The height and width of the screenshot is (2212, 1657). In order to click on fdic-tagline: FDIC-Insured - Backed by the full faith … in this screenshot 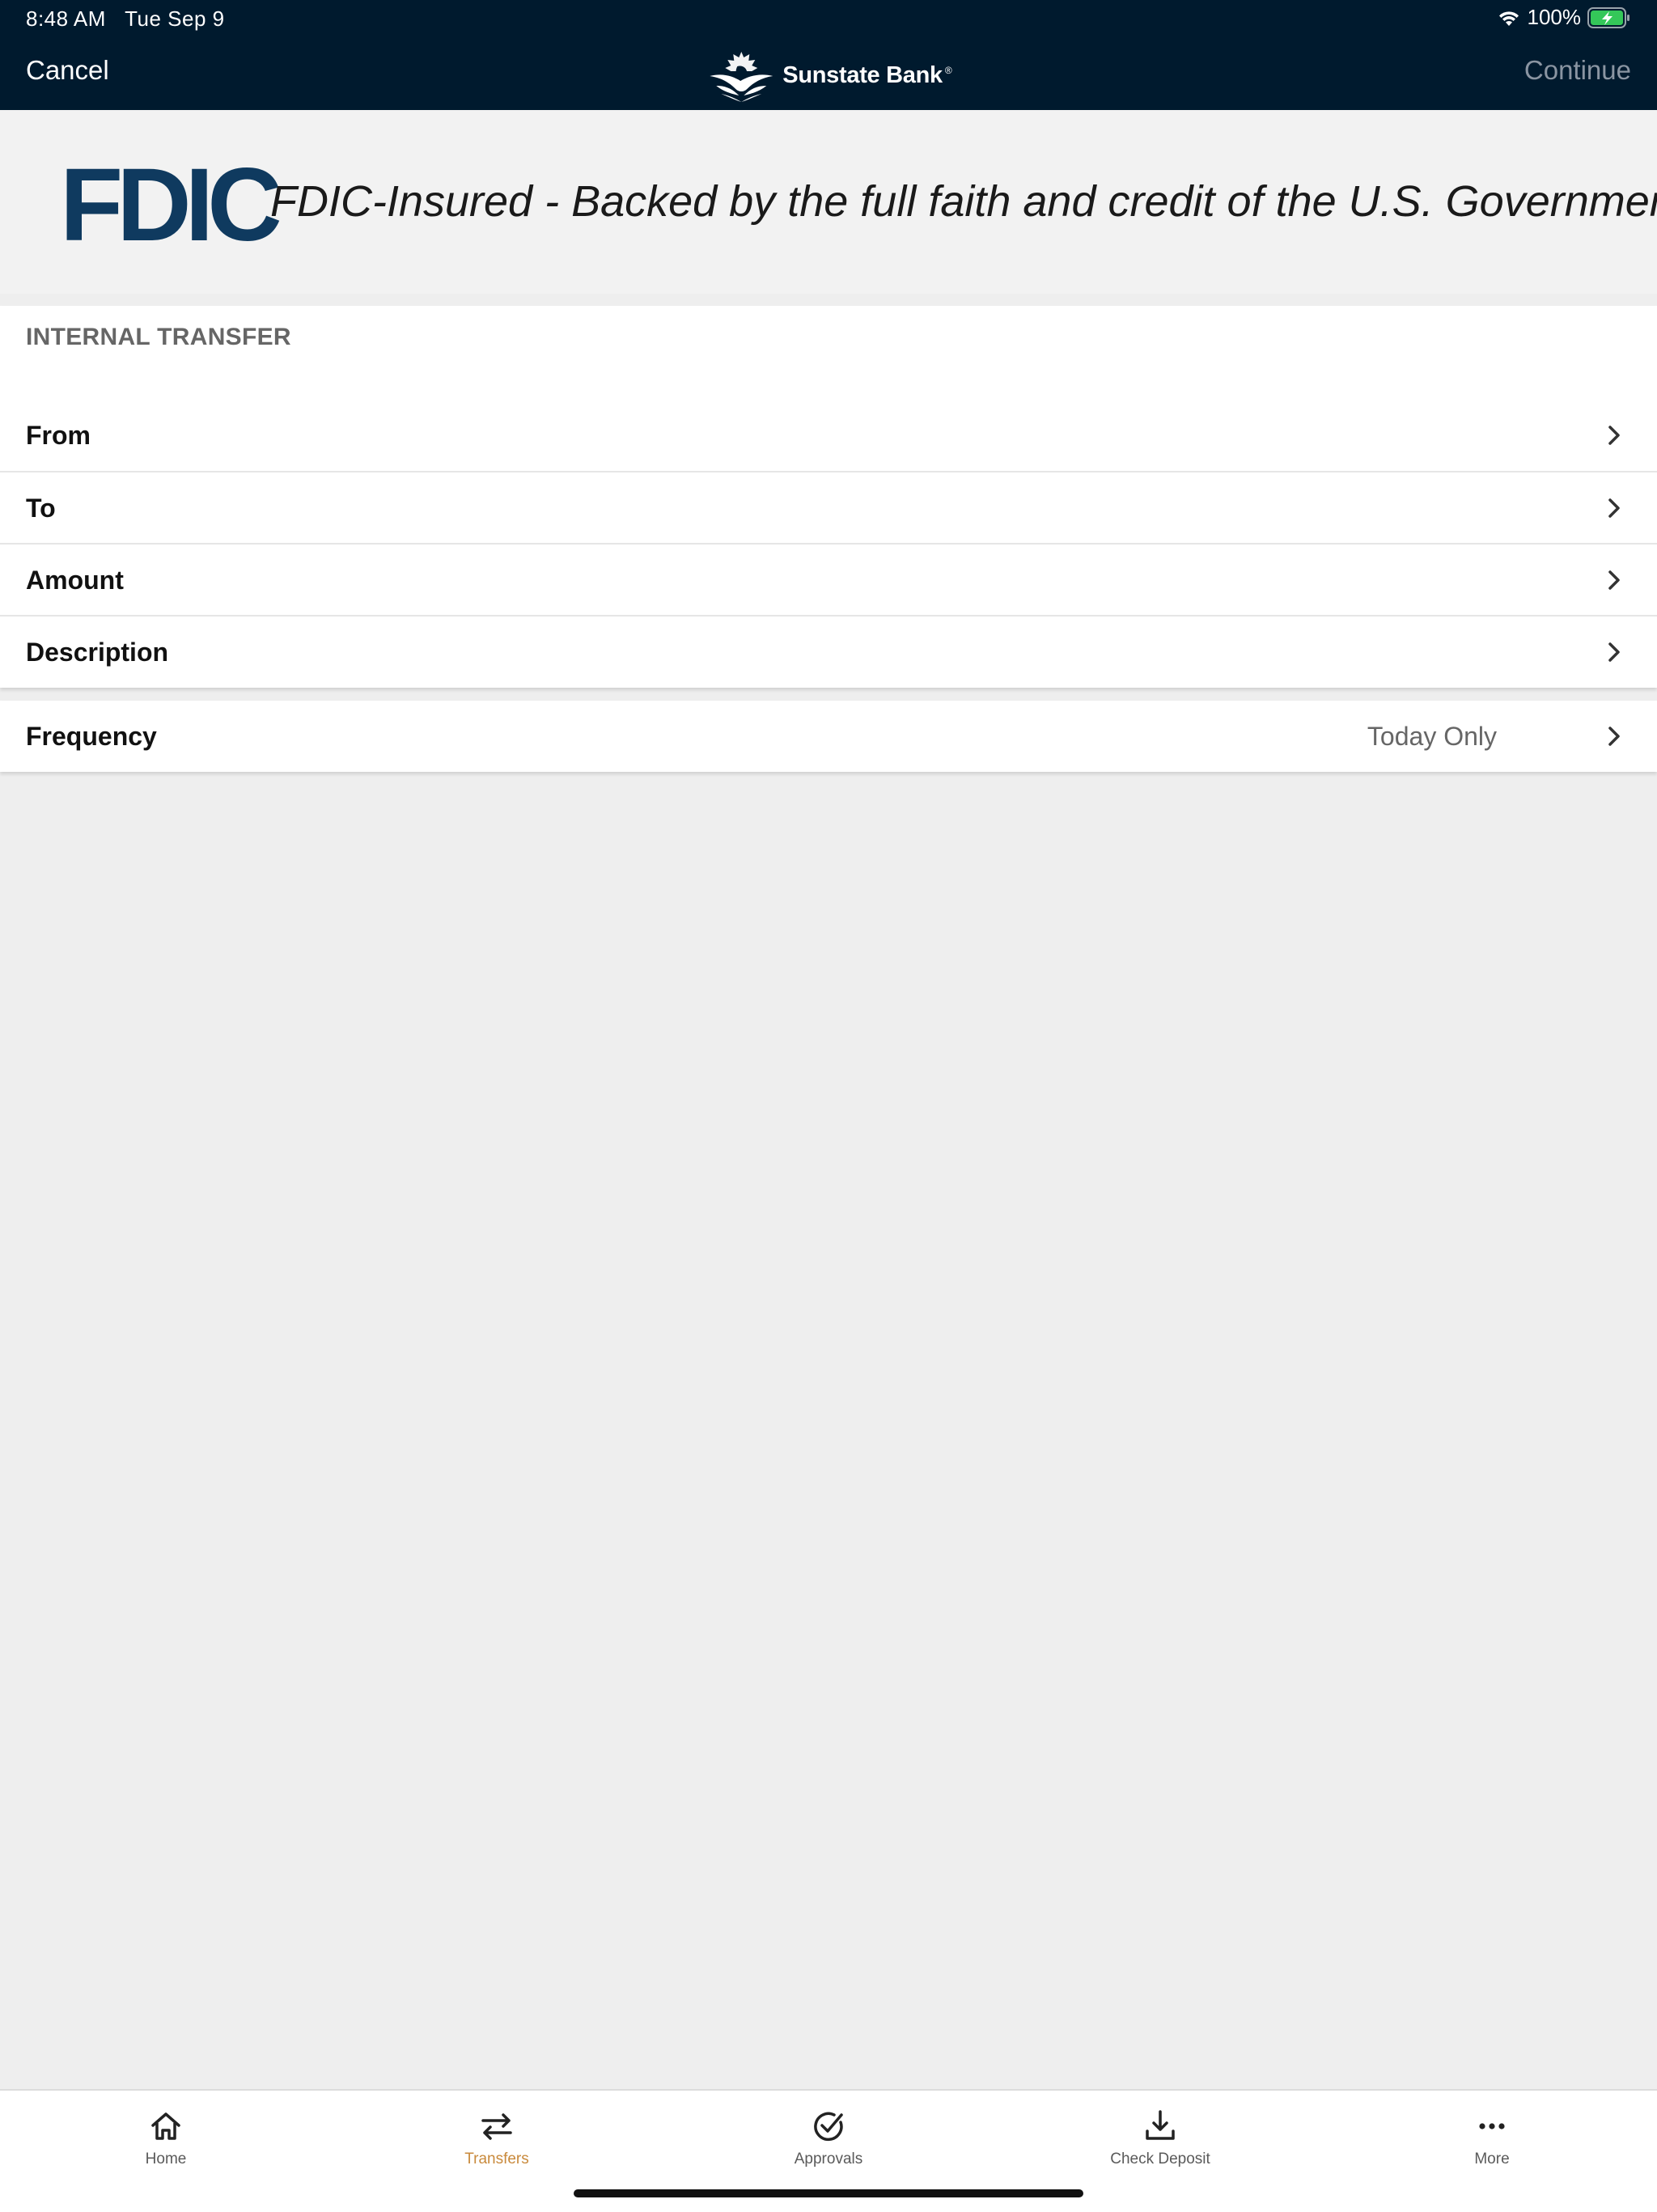, I will do `click(964, 201)`.